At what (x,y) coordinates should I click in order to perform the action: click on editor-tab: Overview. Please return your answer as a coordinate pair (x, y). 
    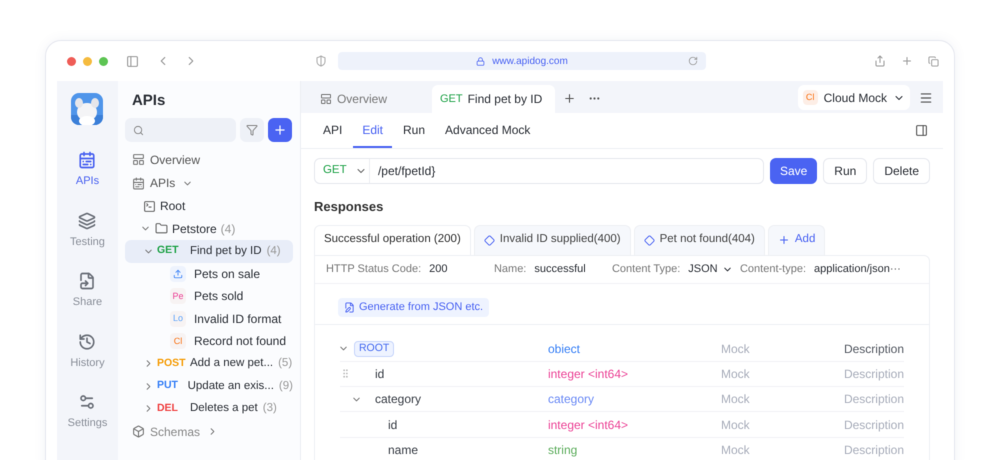
    Looking at the image, I should click on (372, 99).